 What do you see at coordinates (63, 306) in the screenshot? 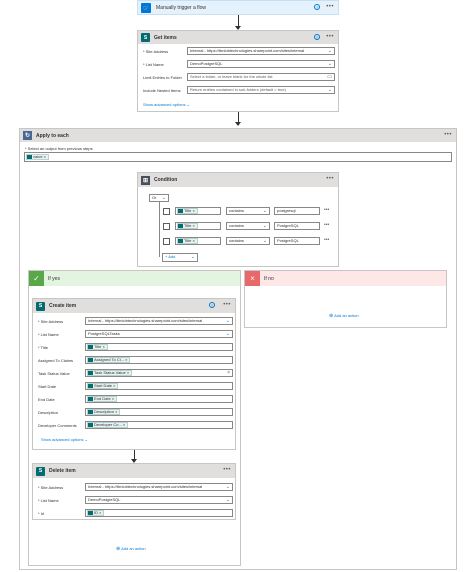
I see `create-item-title: Create item` at bounding box center [63, 306].